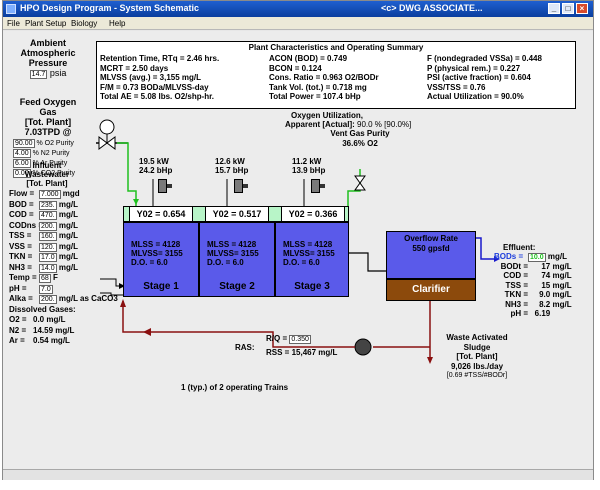  Describe the element at coordinates (48, 236) in the screenshot. I see `tss-input: 160.` at that location.